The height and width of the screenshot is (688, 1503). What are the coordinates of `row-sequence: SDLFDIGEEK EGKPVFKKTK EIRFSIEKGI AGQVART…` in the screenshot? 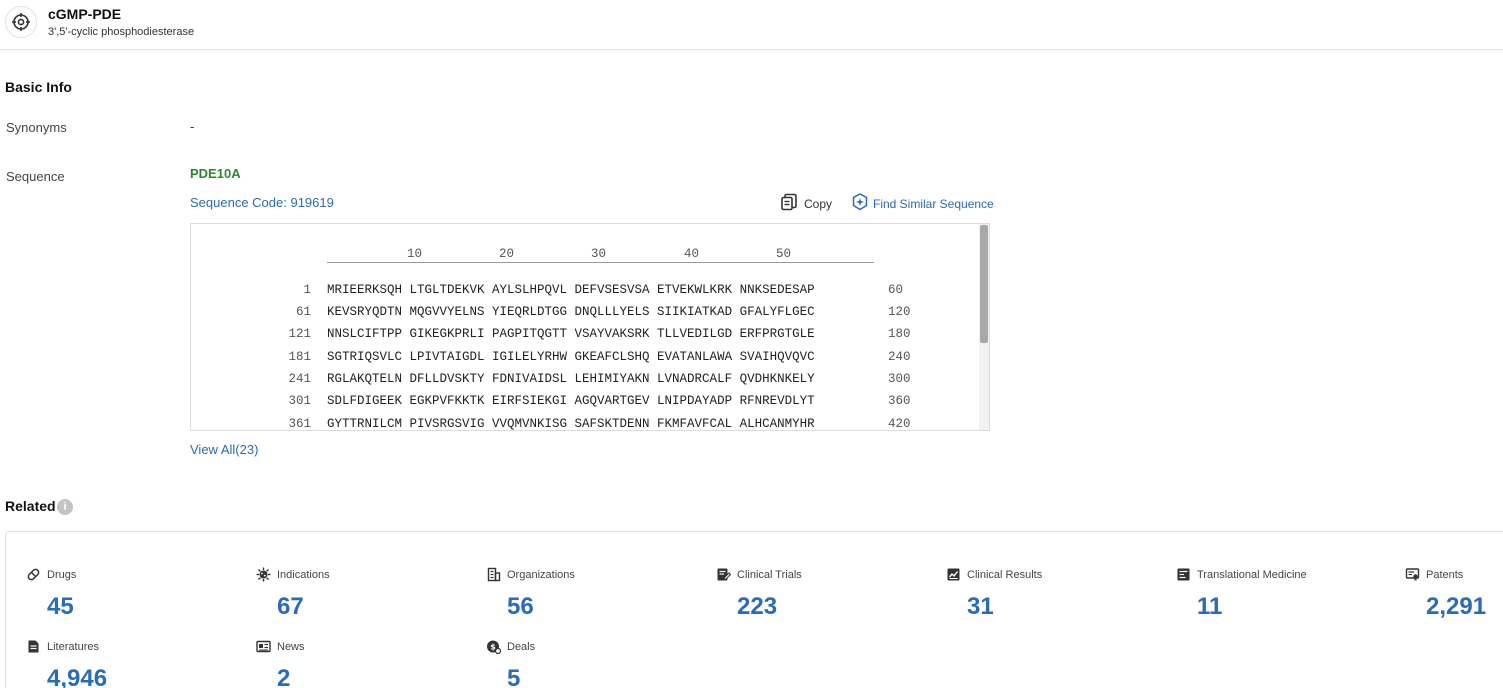 It's located at (571, 401).